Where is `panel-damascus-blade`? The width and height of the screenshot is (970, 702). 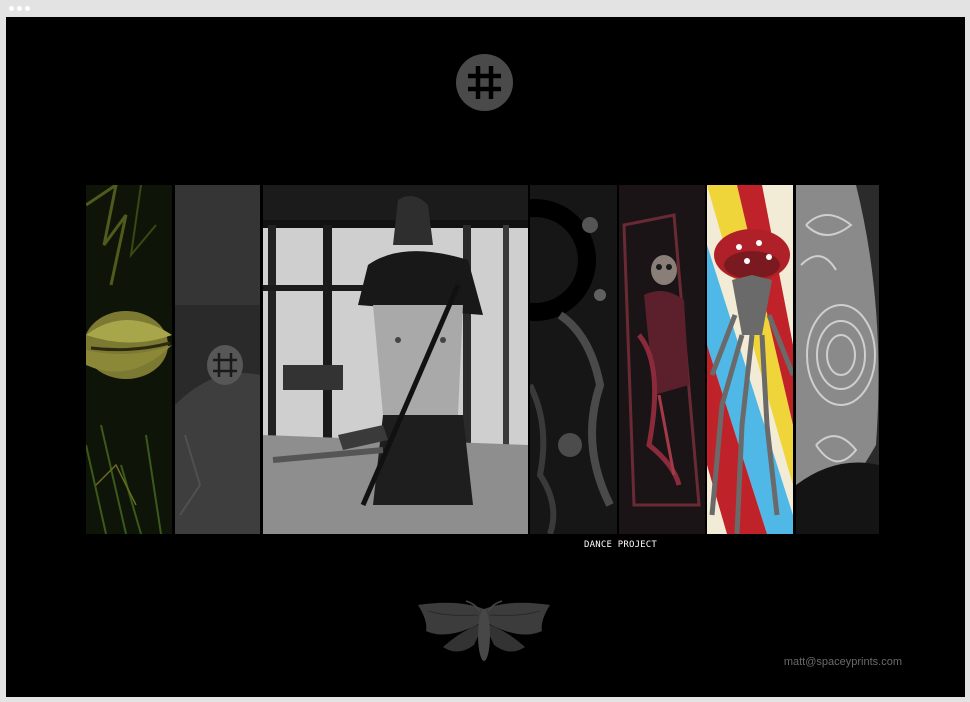 panel-damascus-blade is located at coordinates (837, 359).